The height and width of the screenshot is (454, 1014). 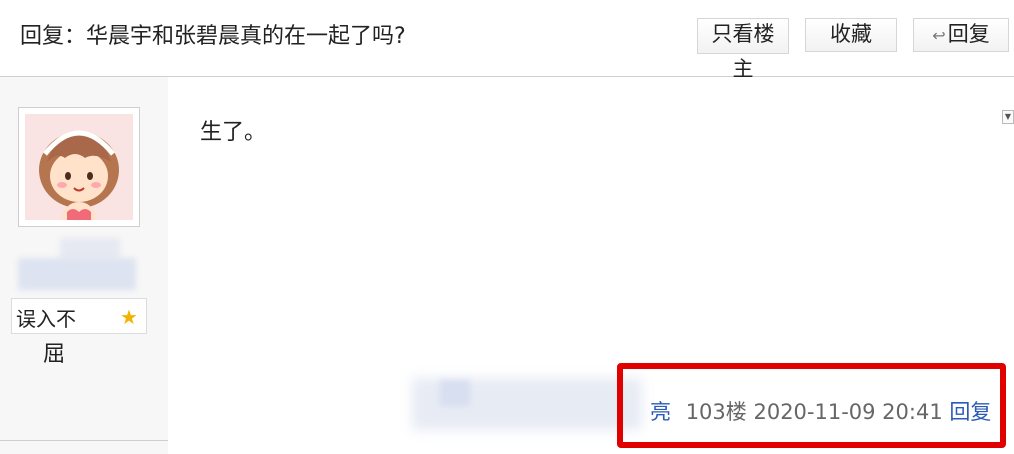 I want to click on only-thread-owner-label-line2: 主, so click(x=743, y=69).